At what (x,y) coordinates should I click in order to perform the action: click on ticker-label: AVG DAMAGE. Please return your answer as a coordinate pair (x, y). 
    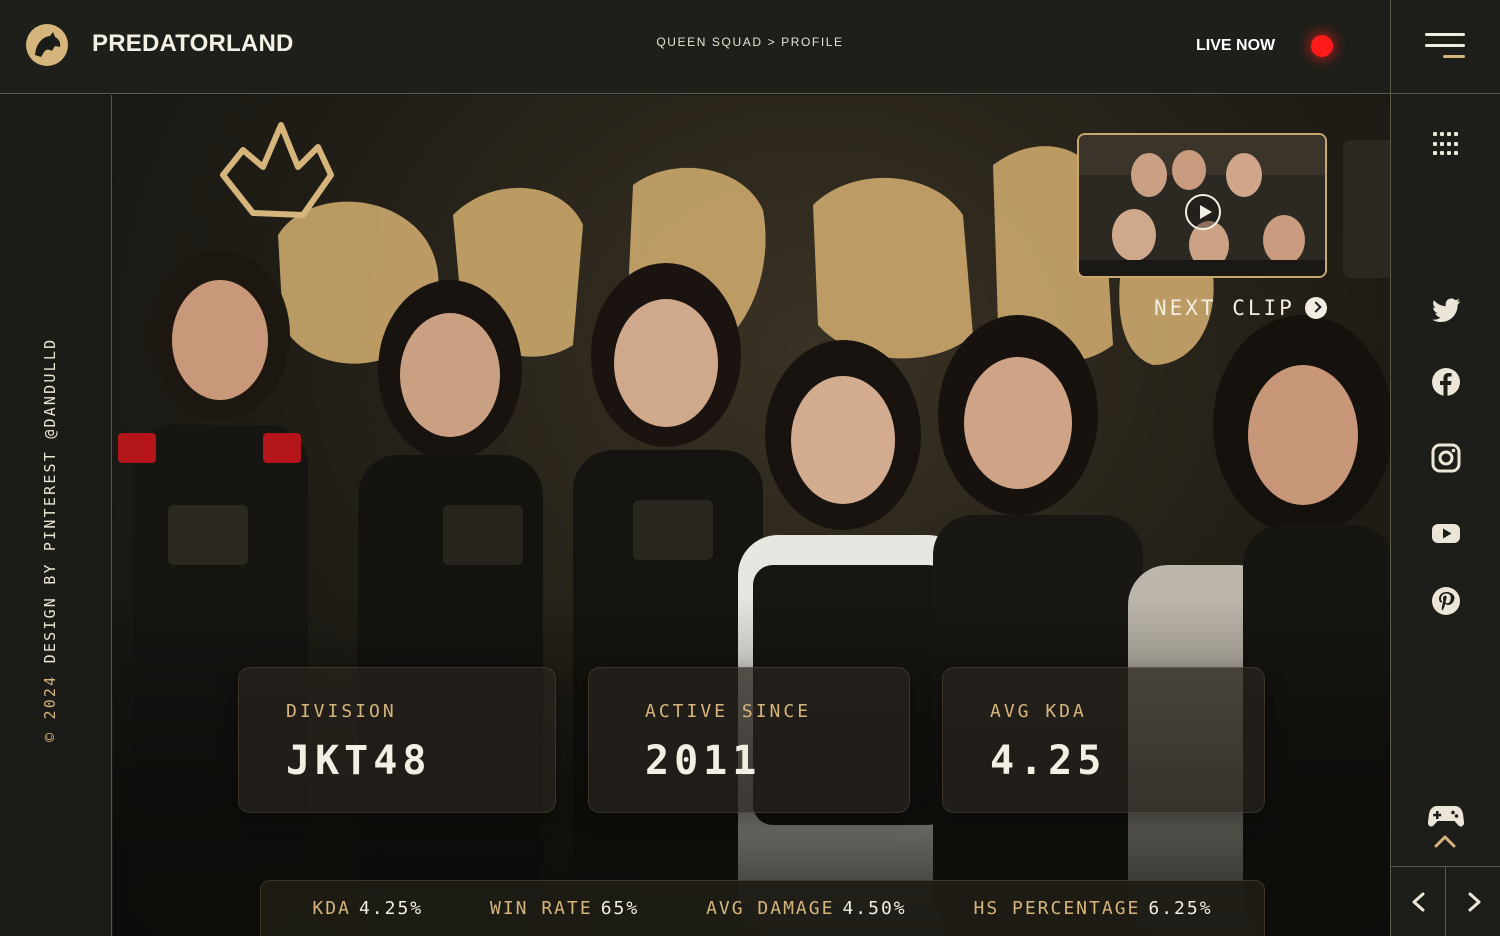
    Looking at the image, I should click on (770, 908).